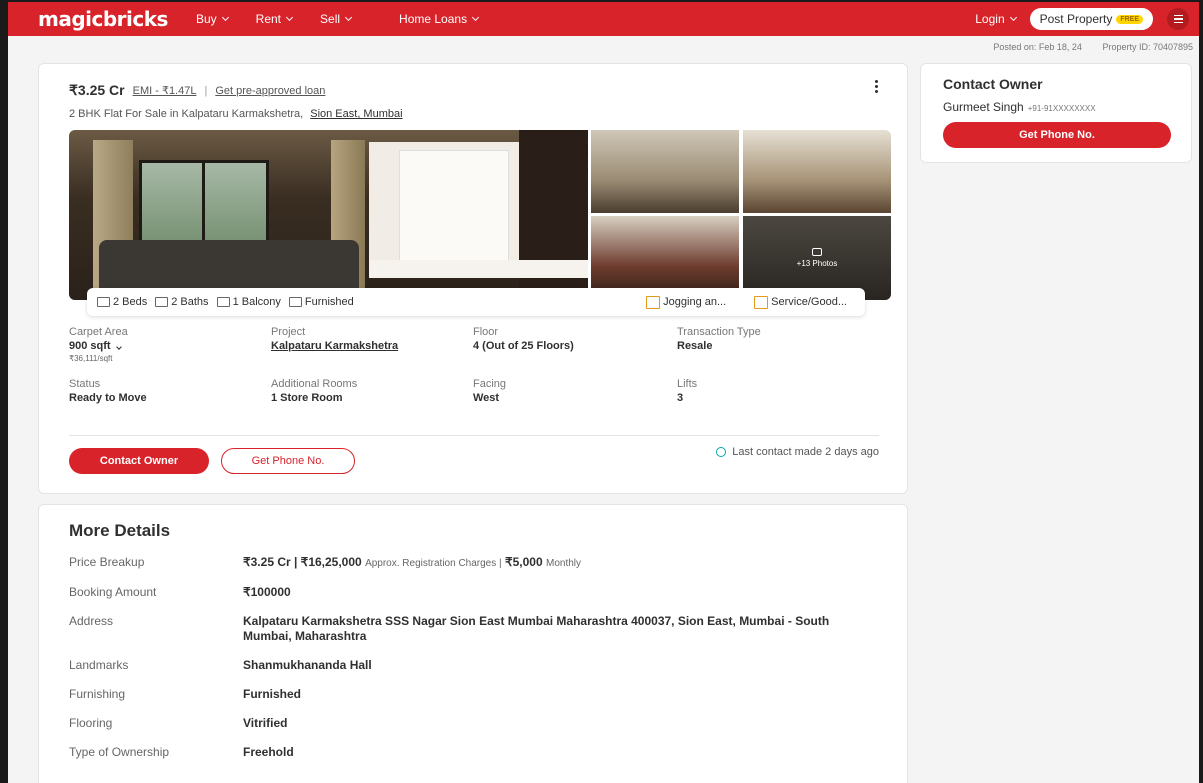 Image resolution: width=1203 pixels, height=783 pixels. Describe the element at coordinates (120, 530) in the screenshot. I see `more-details-title: More Details` at that location.